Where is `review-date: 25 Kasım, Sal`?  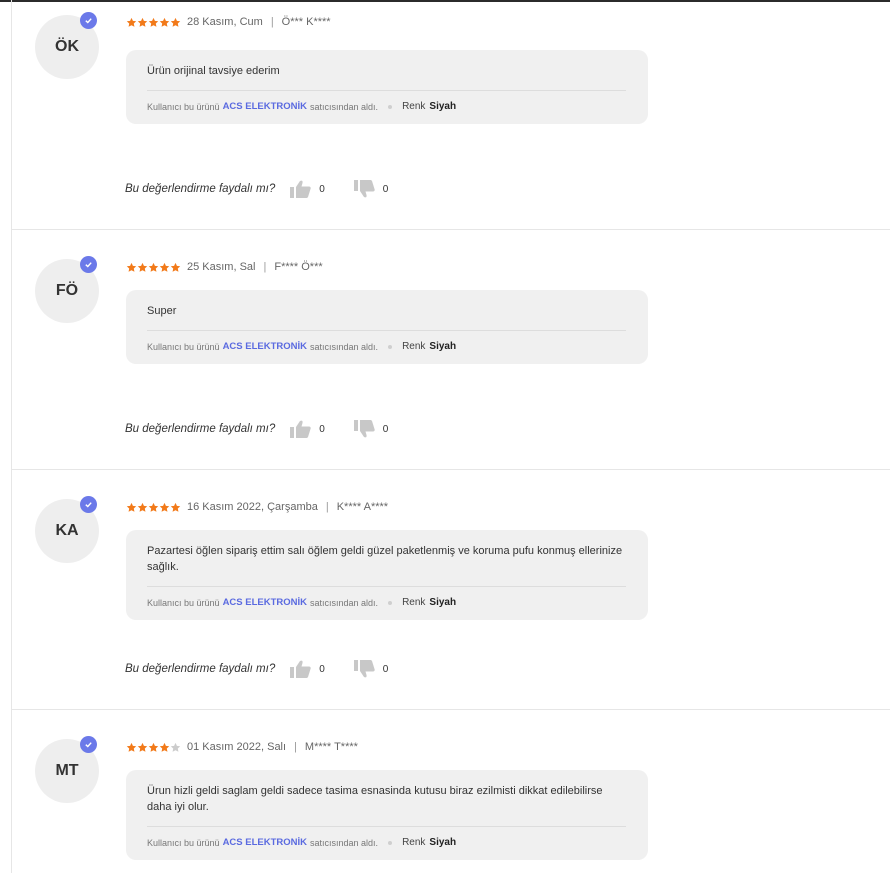 review-date: 25 Kasım, Sal is located at coordinates (221, 267).